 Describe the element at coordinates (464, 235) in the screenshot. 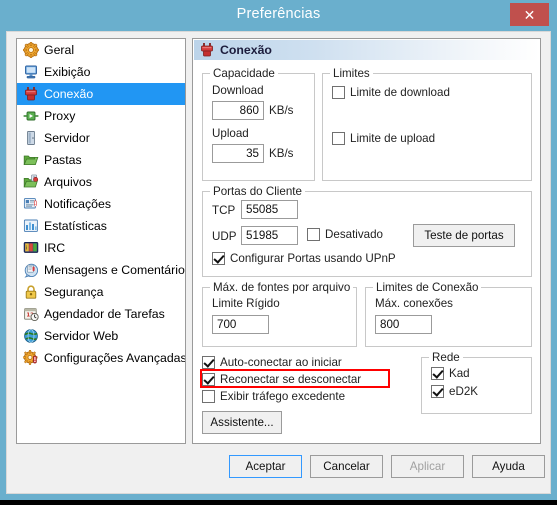

I see `port-test-button: Teste de portas` at that location.